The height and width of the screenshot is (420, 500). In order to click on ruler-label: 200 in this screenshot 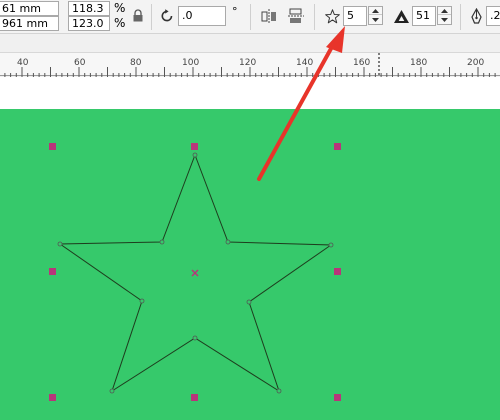, I will do `click(476, 63)`.